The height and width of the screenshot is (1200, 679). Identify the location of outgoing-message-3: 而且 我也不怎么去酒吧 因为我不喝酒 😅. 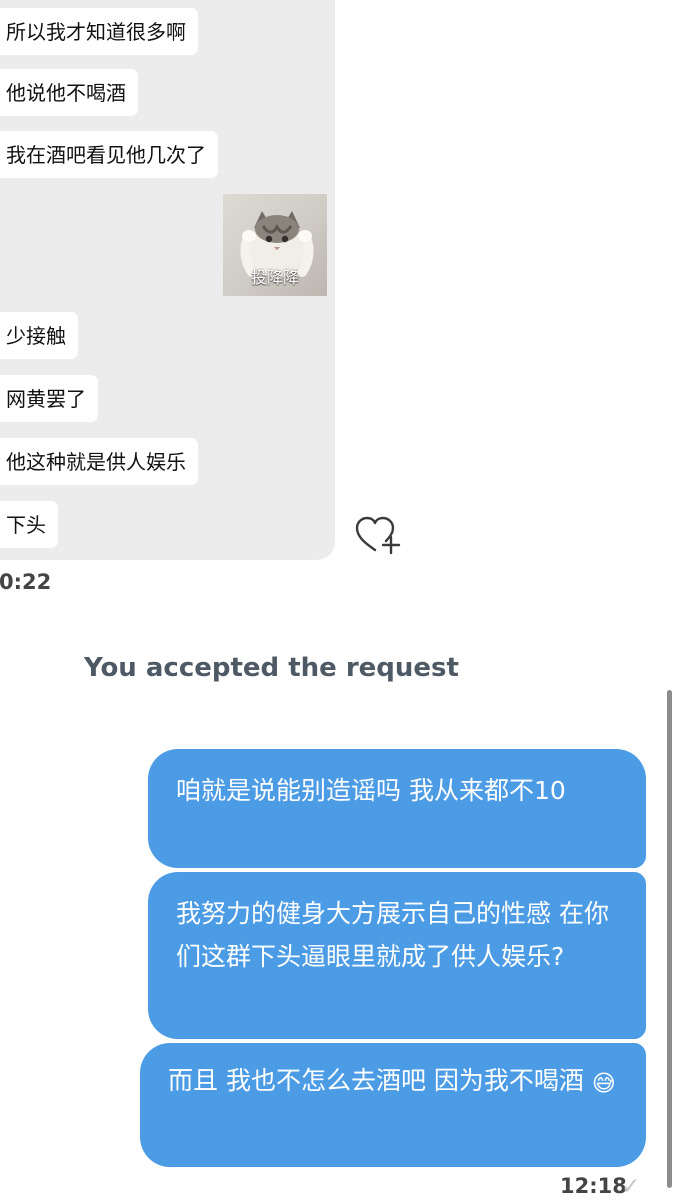
(393, 1105).